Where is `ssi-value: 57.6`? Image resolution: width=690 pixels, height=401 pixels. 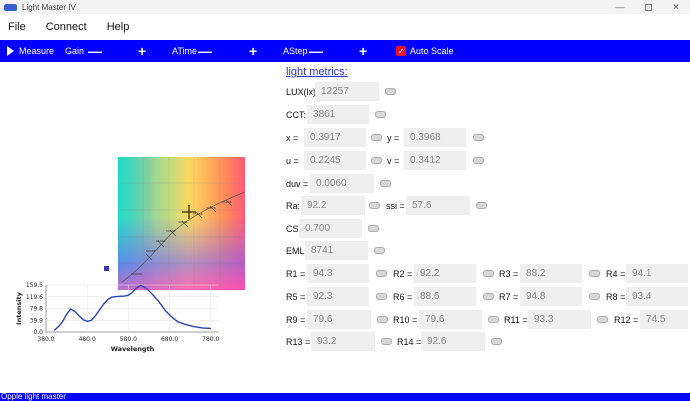 ssi-value: 57.6 is located at coordinates (438, 205).